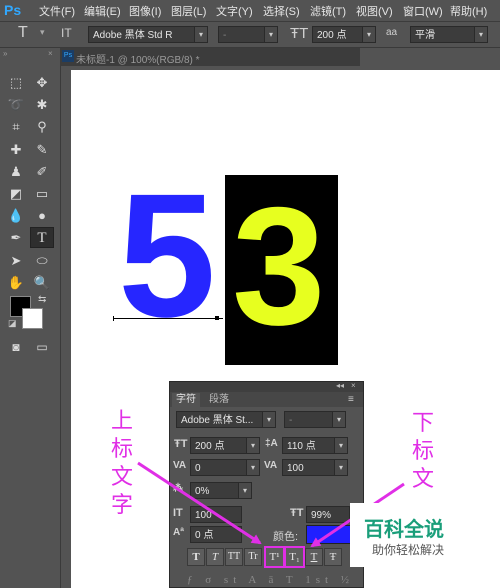 This screenshot has width=500, height=588. What do you see at coordinates (449, 34) in the screenshot?
I see `antialias-select: 平滑 ▾` at bounding box center [449, 34].